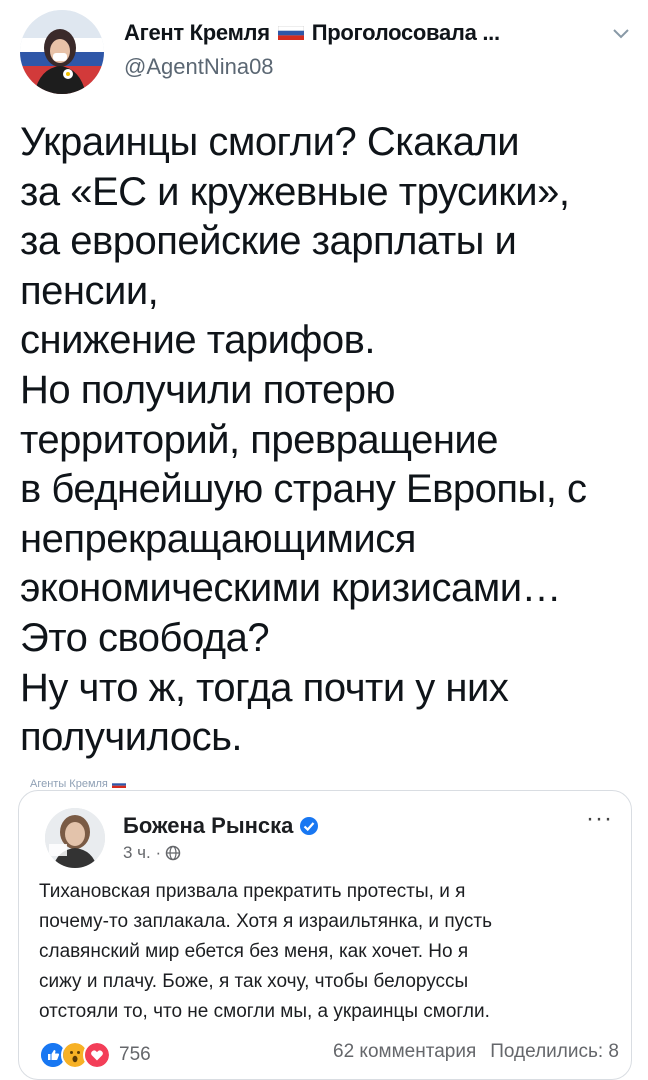  What do you see at coordinates (208, 825) in the screenshot?
I see `fb-author-name-text: Божена Рынска` at bounding box center [208, 825].